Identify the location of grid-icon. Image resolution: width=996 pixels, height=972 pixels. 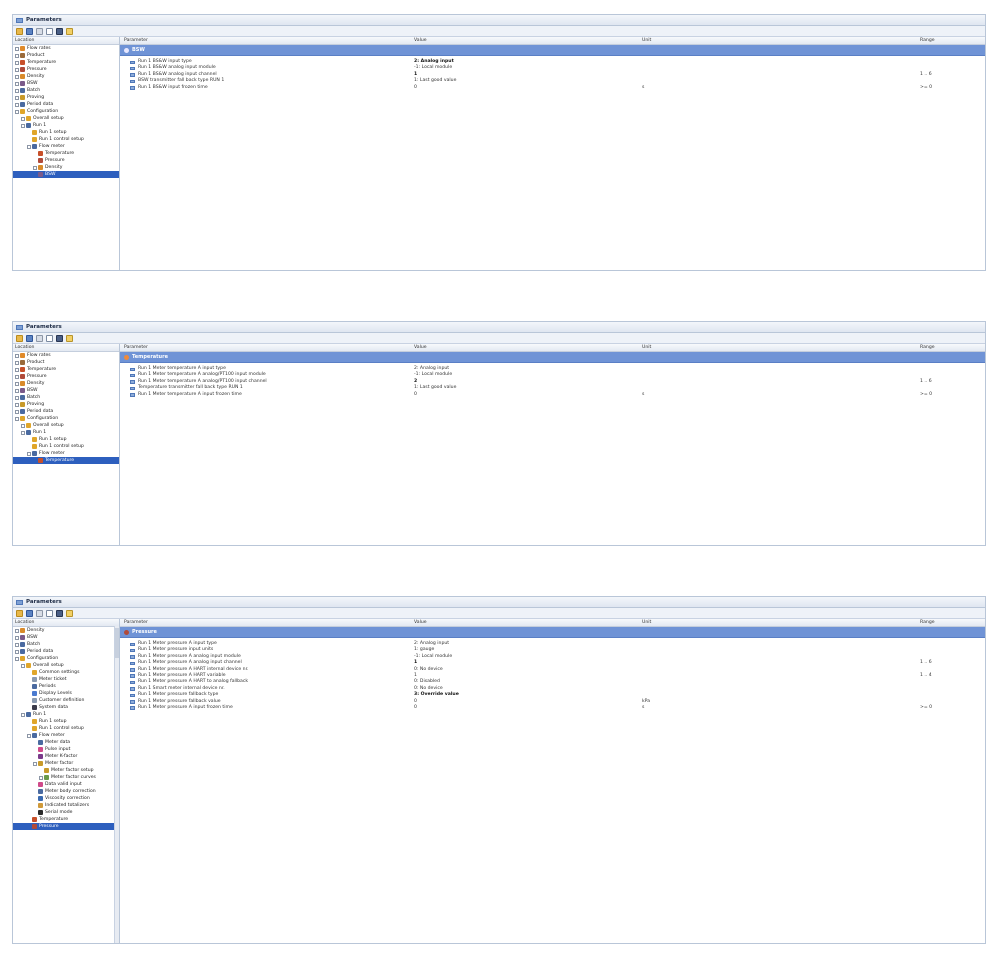
(59, 338).